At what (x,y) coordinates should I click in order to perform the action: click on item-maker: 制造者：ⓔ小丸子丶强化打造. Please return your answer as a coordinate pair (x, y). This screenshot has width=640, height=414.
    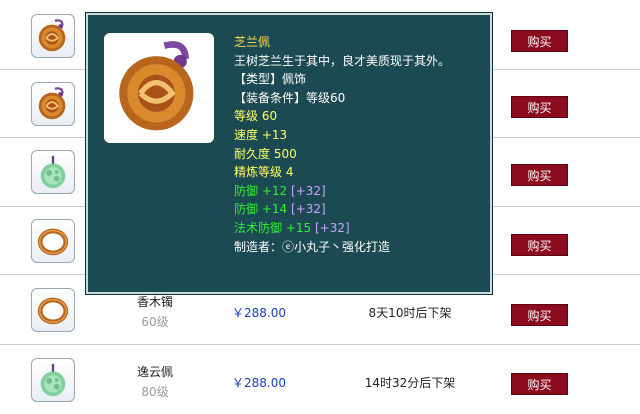
    Looking at the image, I should click on (312, 246).